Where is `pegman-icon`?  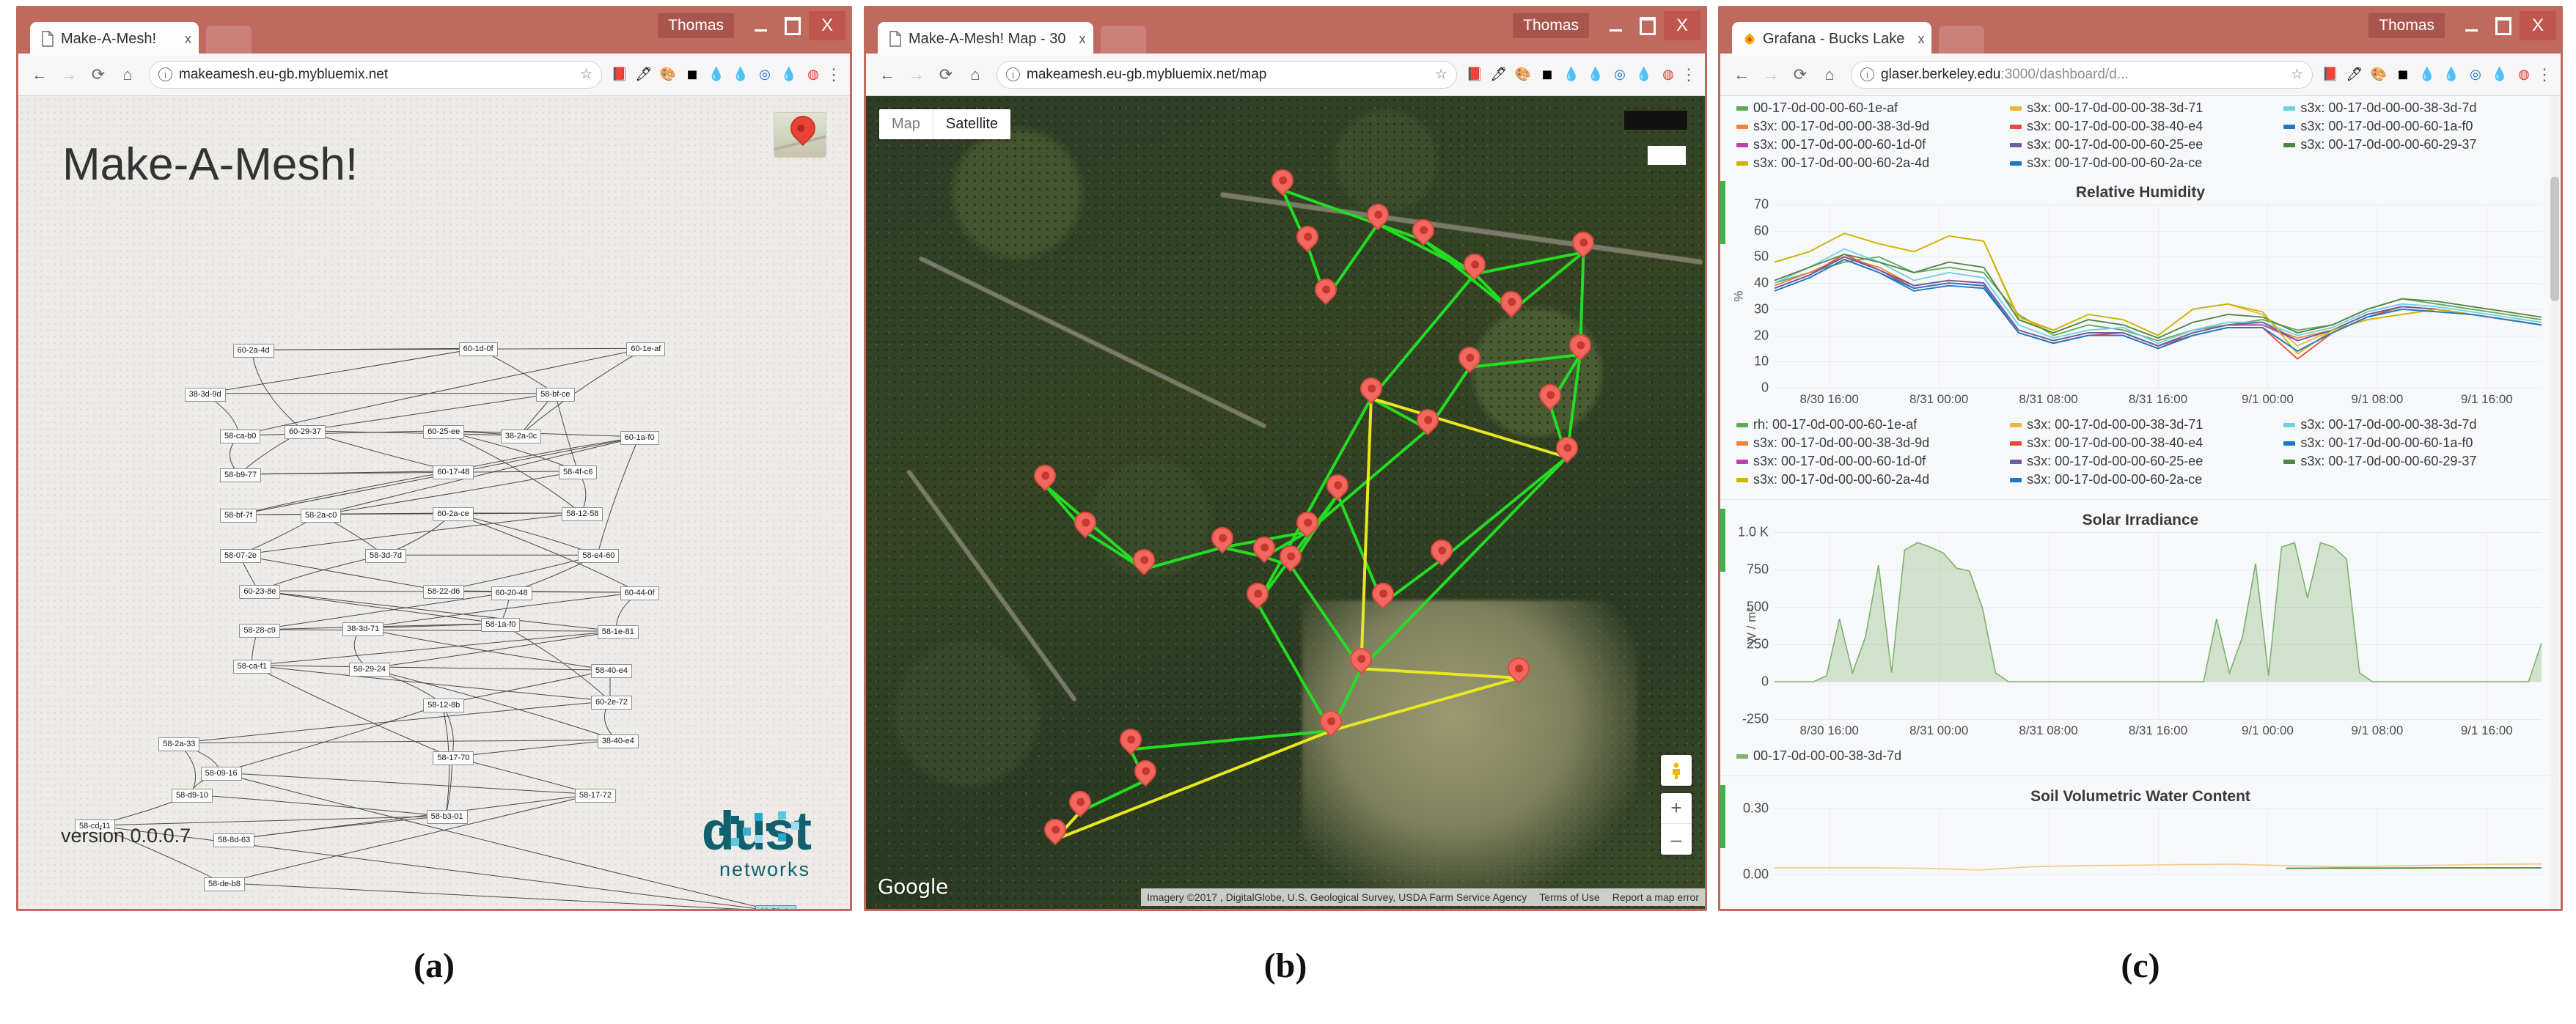
pegman-icon is located at coordinates (1677, 770).